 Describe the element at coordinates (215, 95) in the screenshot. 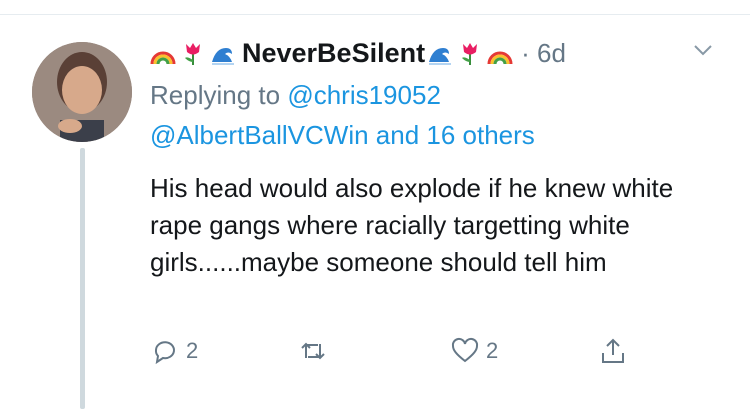

I see `replying-prefix: Replying to` at that location.